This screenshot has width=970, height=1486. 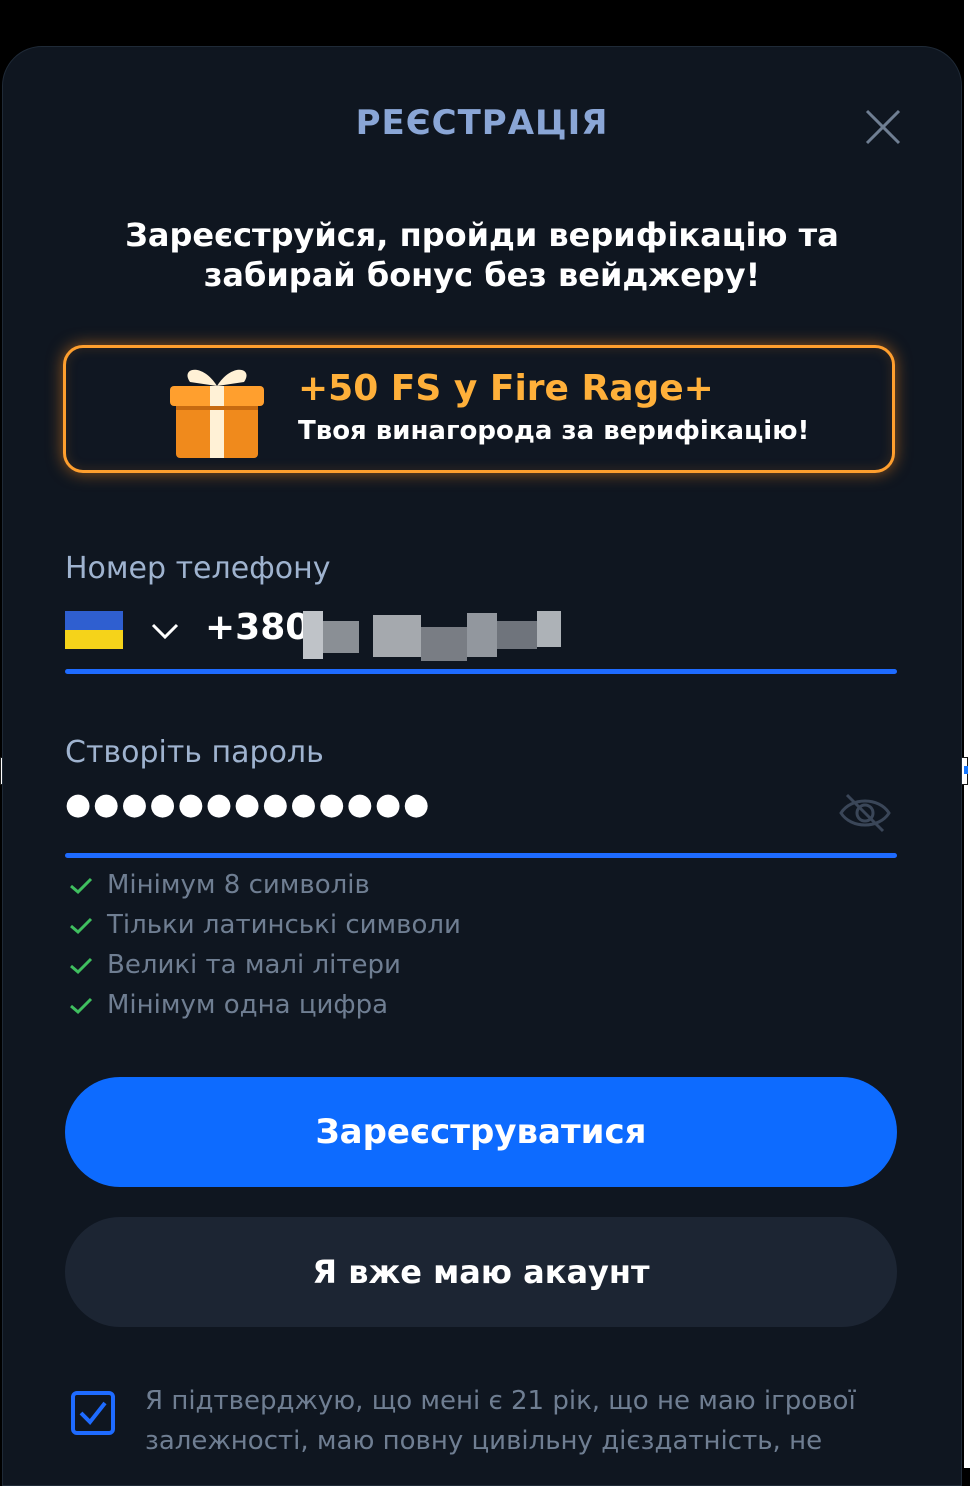 I want to click on eye-off-icon, so click(x=865, y=813).